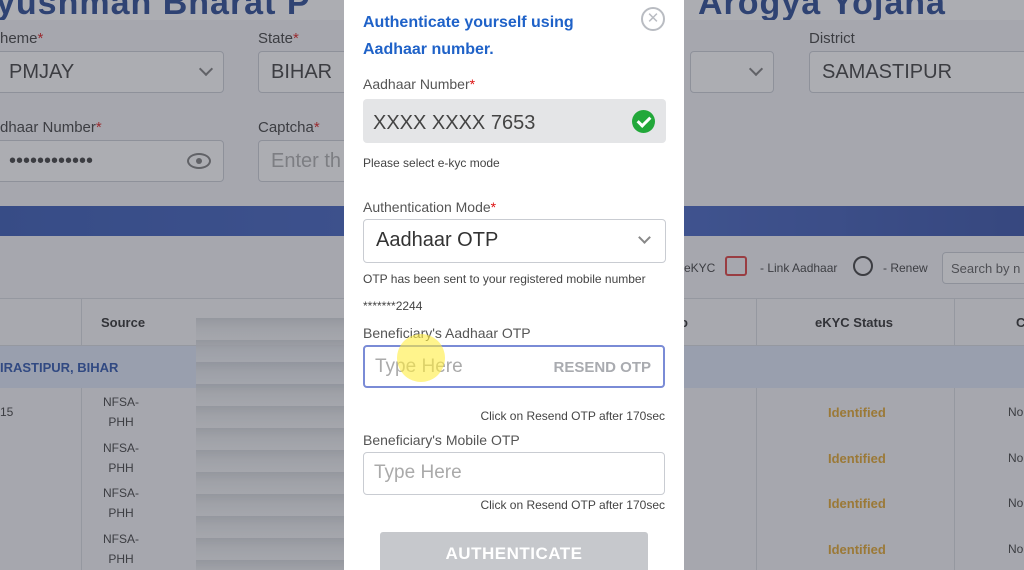 This screenshot has height=570, width=1024. I want to click on authenticate-button: AUTHENTICATE, so click(514, 551).